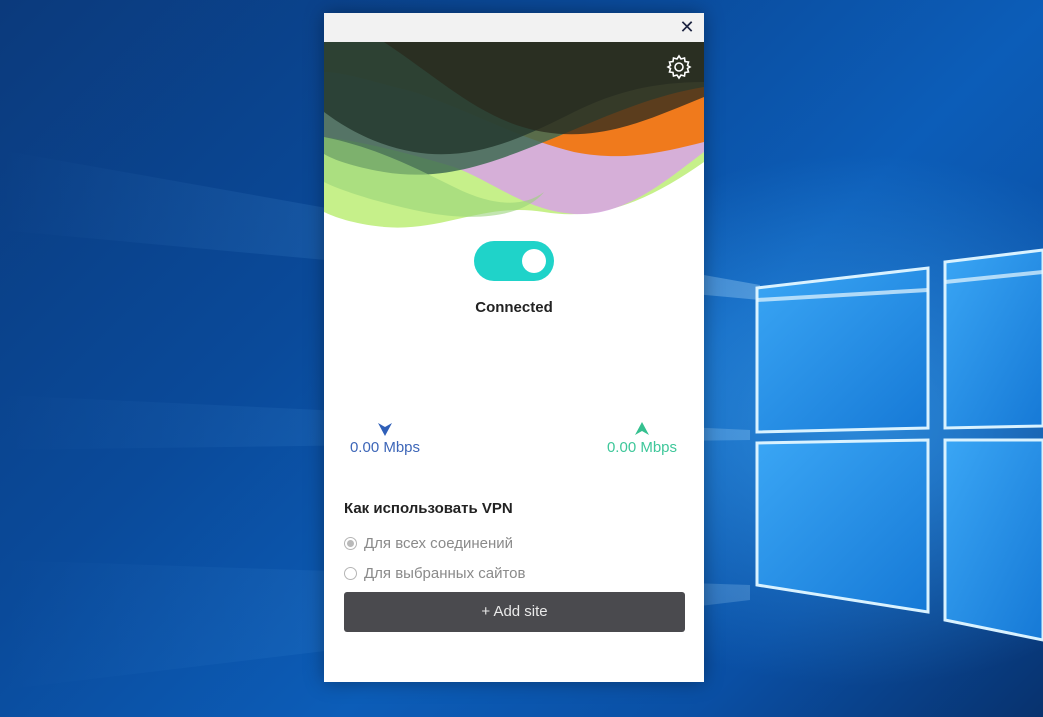 The width and height of the screenshot is (1043, 717). Describe the element at coordinates (445, 573) in the screenshot. I see `radio-label: Для выбранных сайтов` at that location.